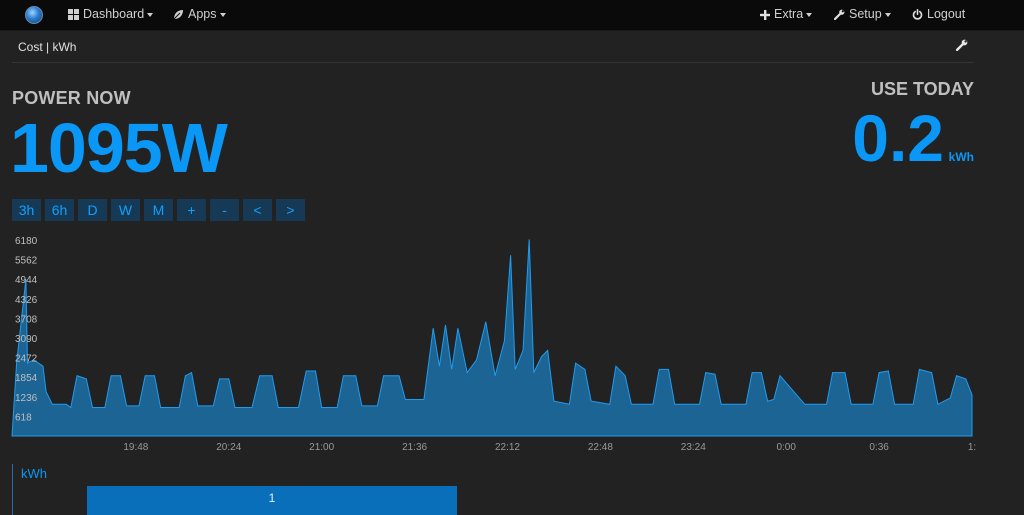  Describe the element at coordinates (321, 447) in the screenshot. I see `x-tick-label: 21:00` at that location.